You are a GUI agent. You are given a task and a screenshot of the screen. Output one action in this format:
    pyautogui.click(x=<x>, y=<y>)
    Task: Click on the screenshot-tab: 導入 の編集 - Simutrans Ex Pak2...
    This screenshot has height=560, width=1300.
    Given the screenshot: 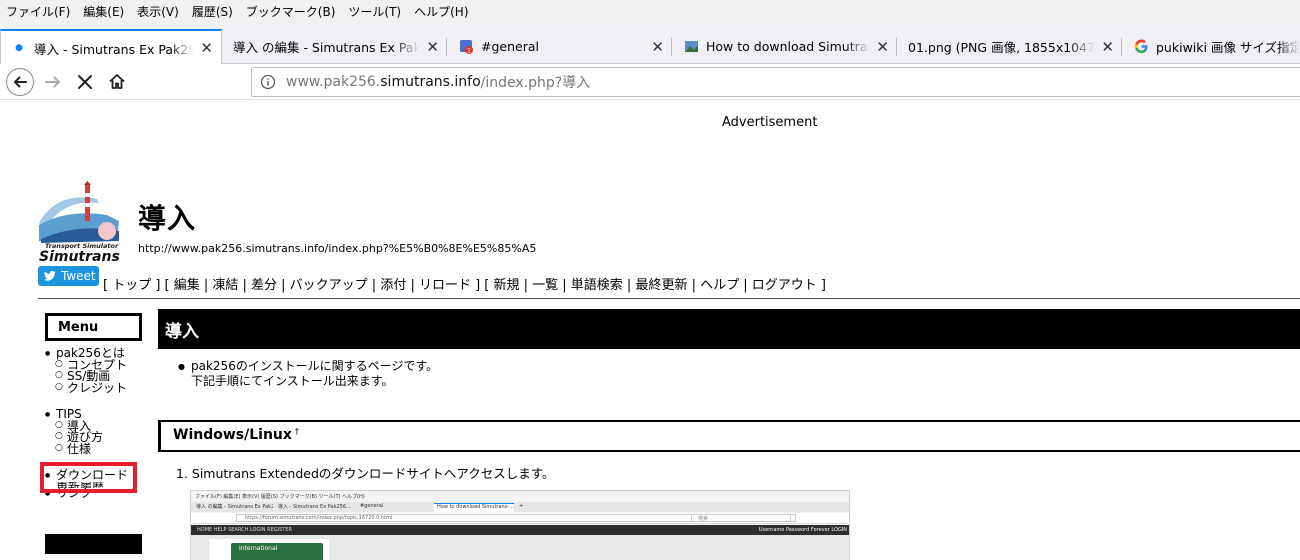 What is the action you would take?
    pyautogui.click(x=234, y=507)
    